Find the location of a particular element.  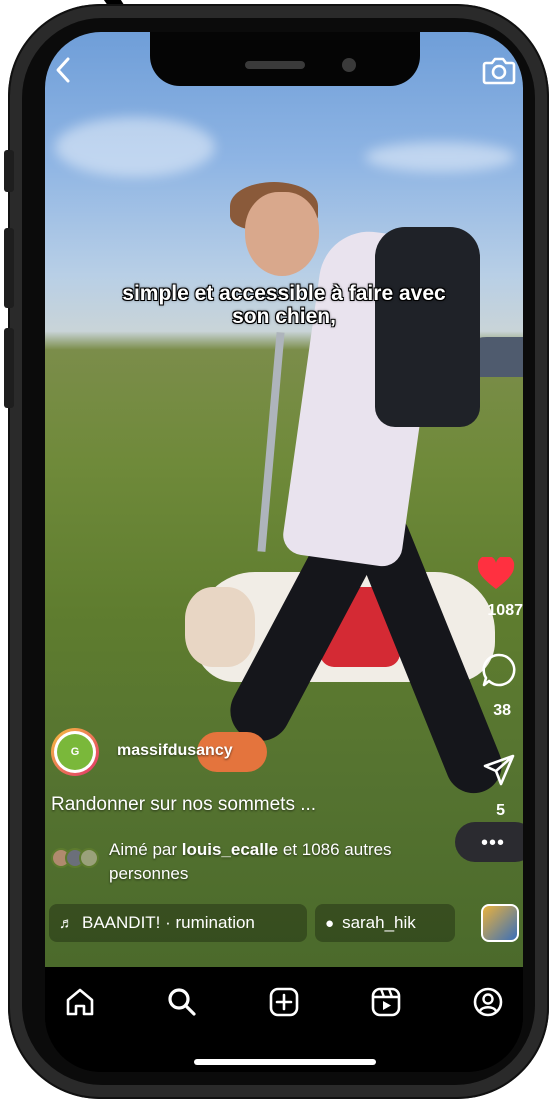

front-camera is located at coordinates (349, 65).